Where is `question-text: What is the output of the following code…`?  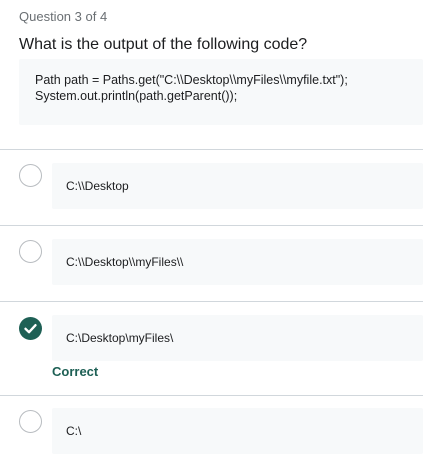 question-text: What is the output of the following code… is located at coordinates (163, 44).